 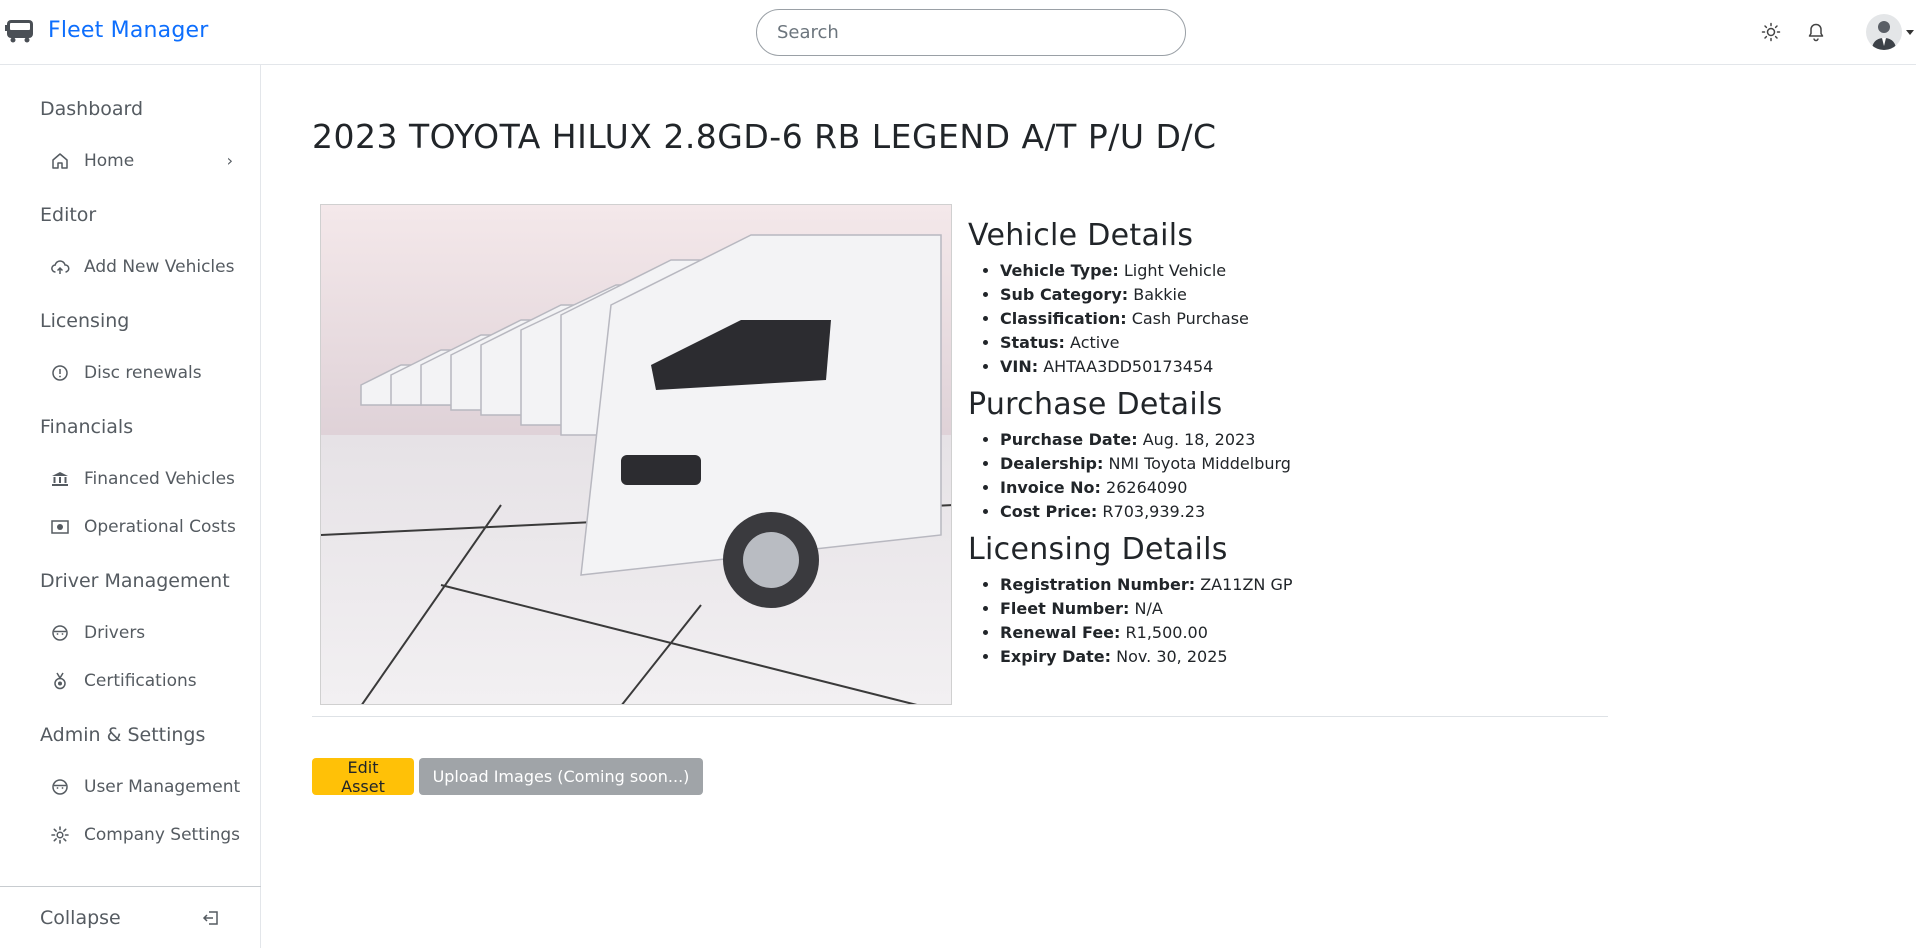 I want to click on sidebar-item-financed-vehicles: Financed Vehicles, so click(x=142, y=479).